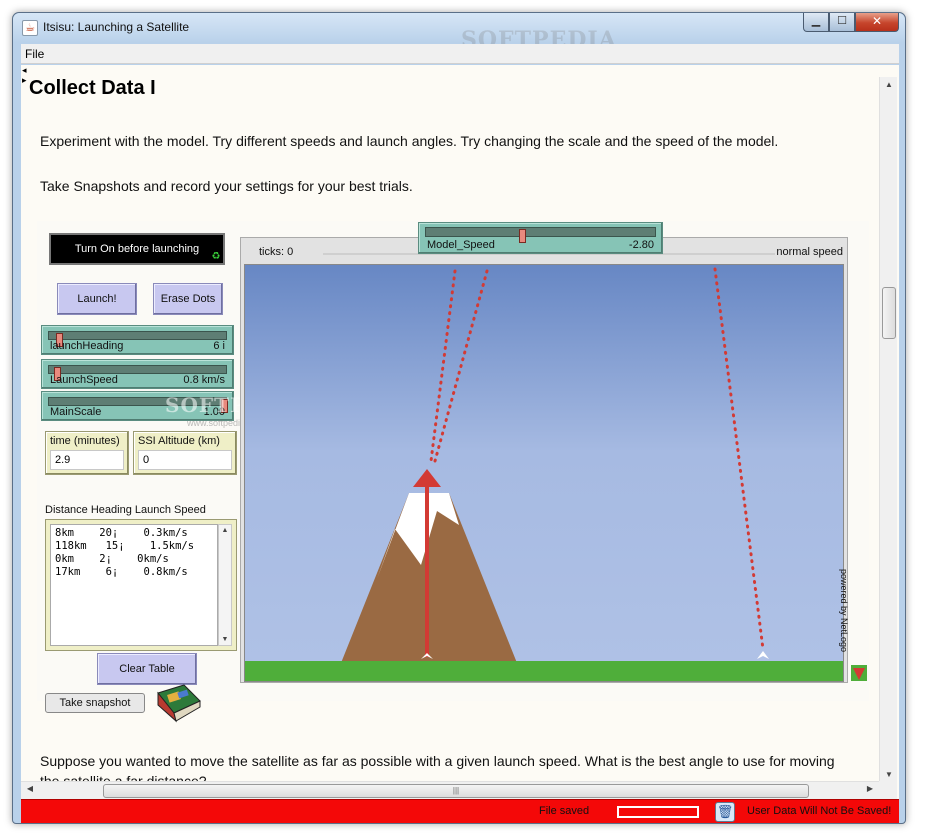  Describe the element at coordinates (24, 75) in the screenshot. I see `collapse-arrow-icon: ◂ ▸` at that location.